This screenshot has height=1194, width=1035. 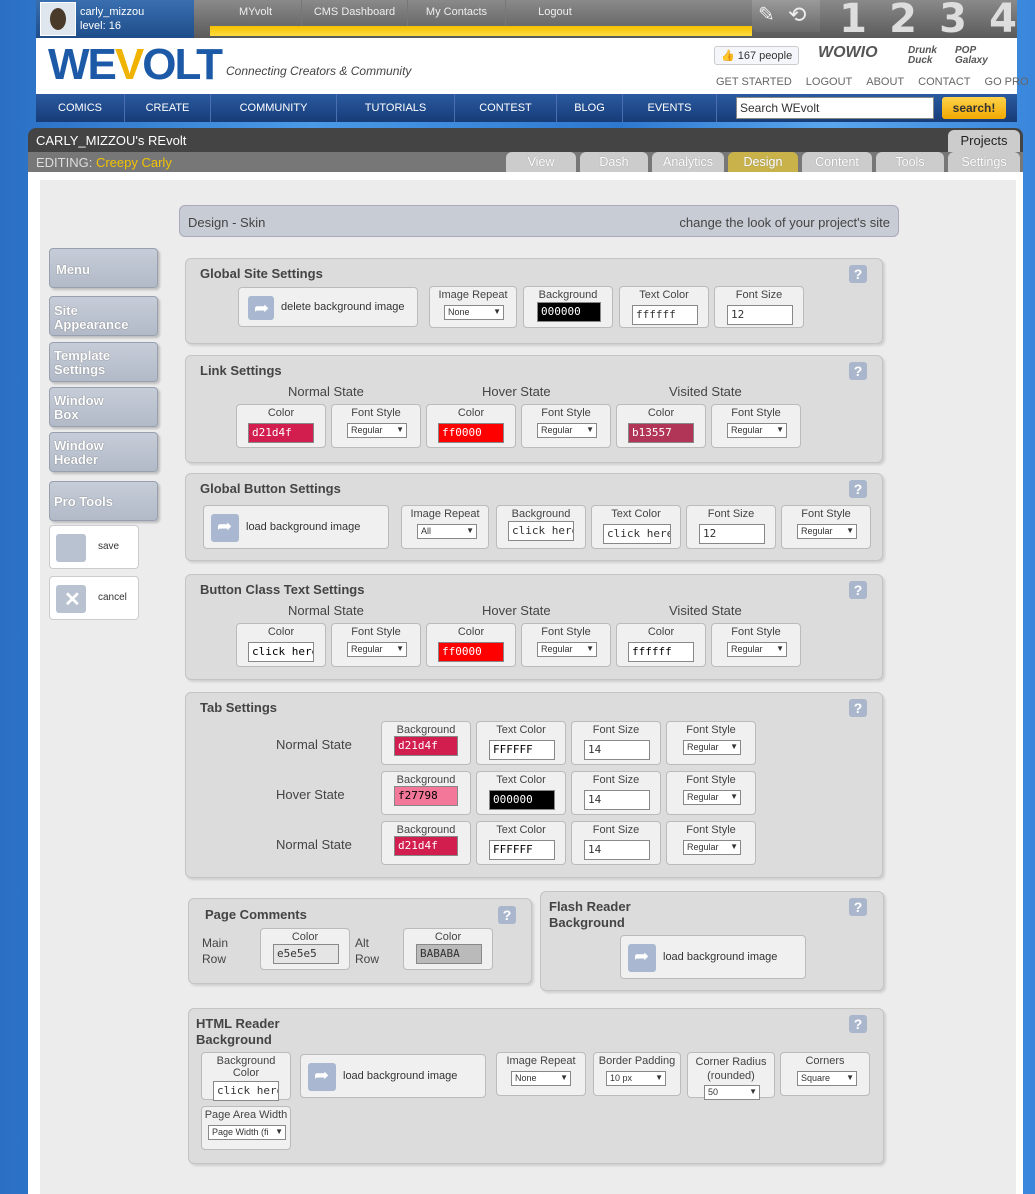 What do you see at coordinates (103, 407) in the screenshot?
I see `sidebar-item-window-box: Window Box` at bounding box center [103, 407].